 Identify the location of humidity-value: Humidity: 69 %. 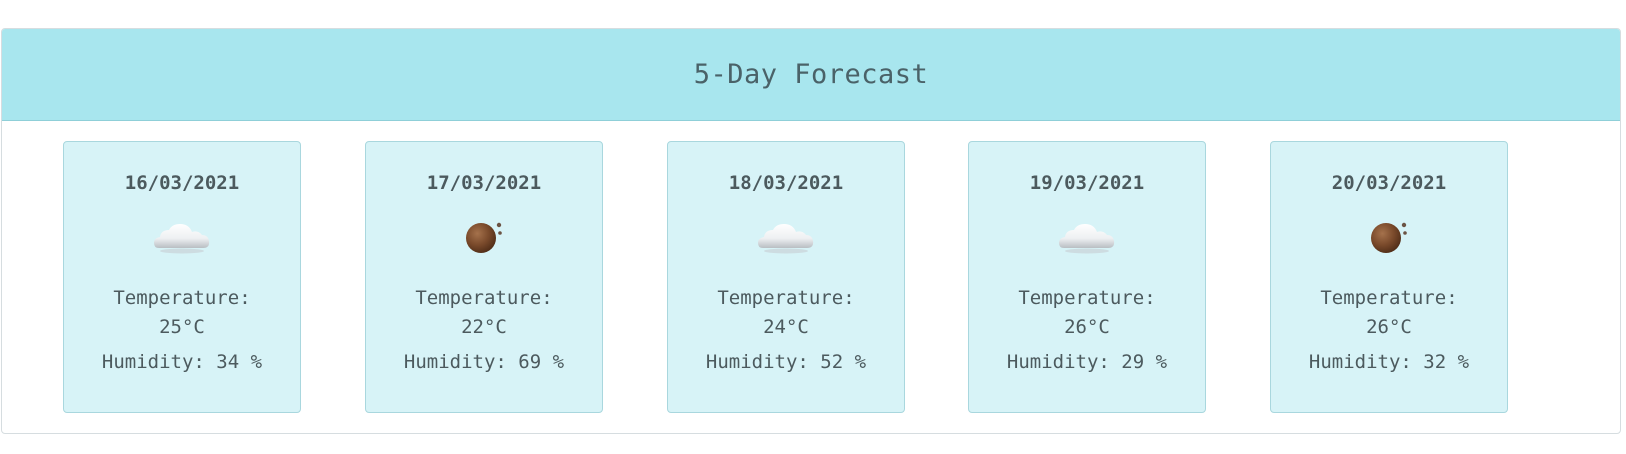
(484, 362).